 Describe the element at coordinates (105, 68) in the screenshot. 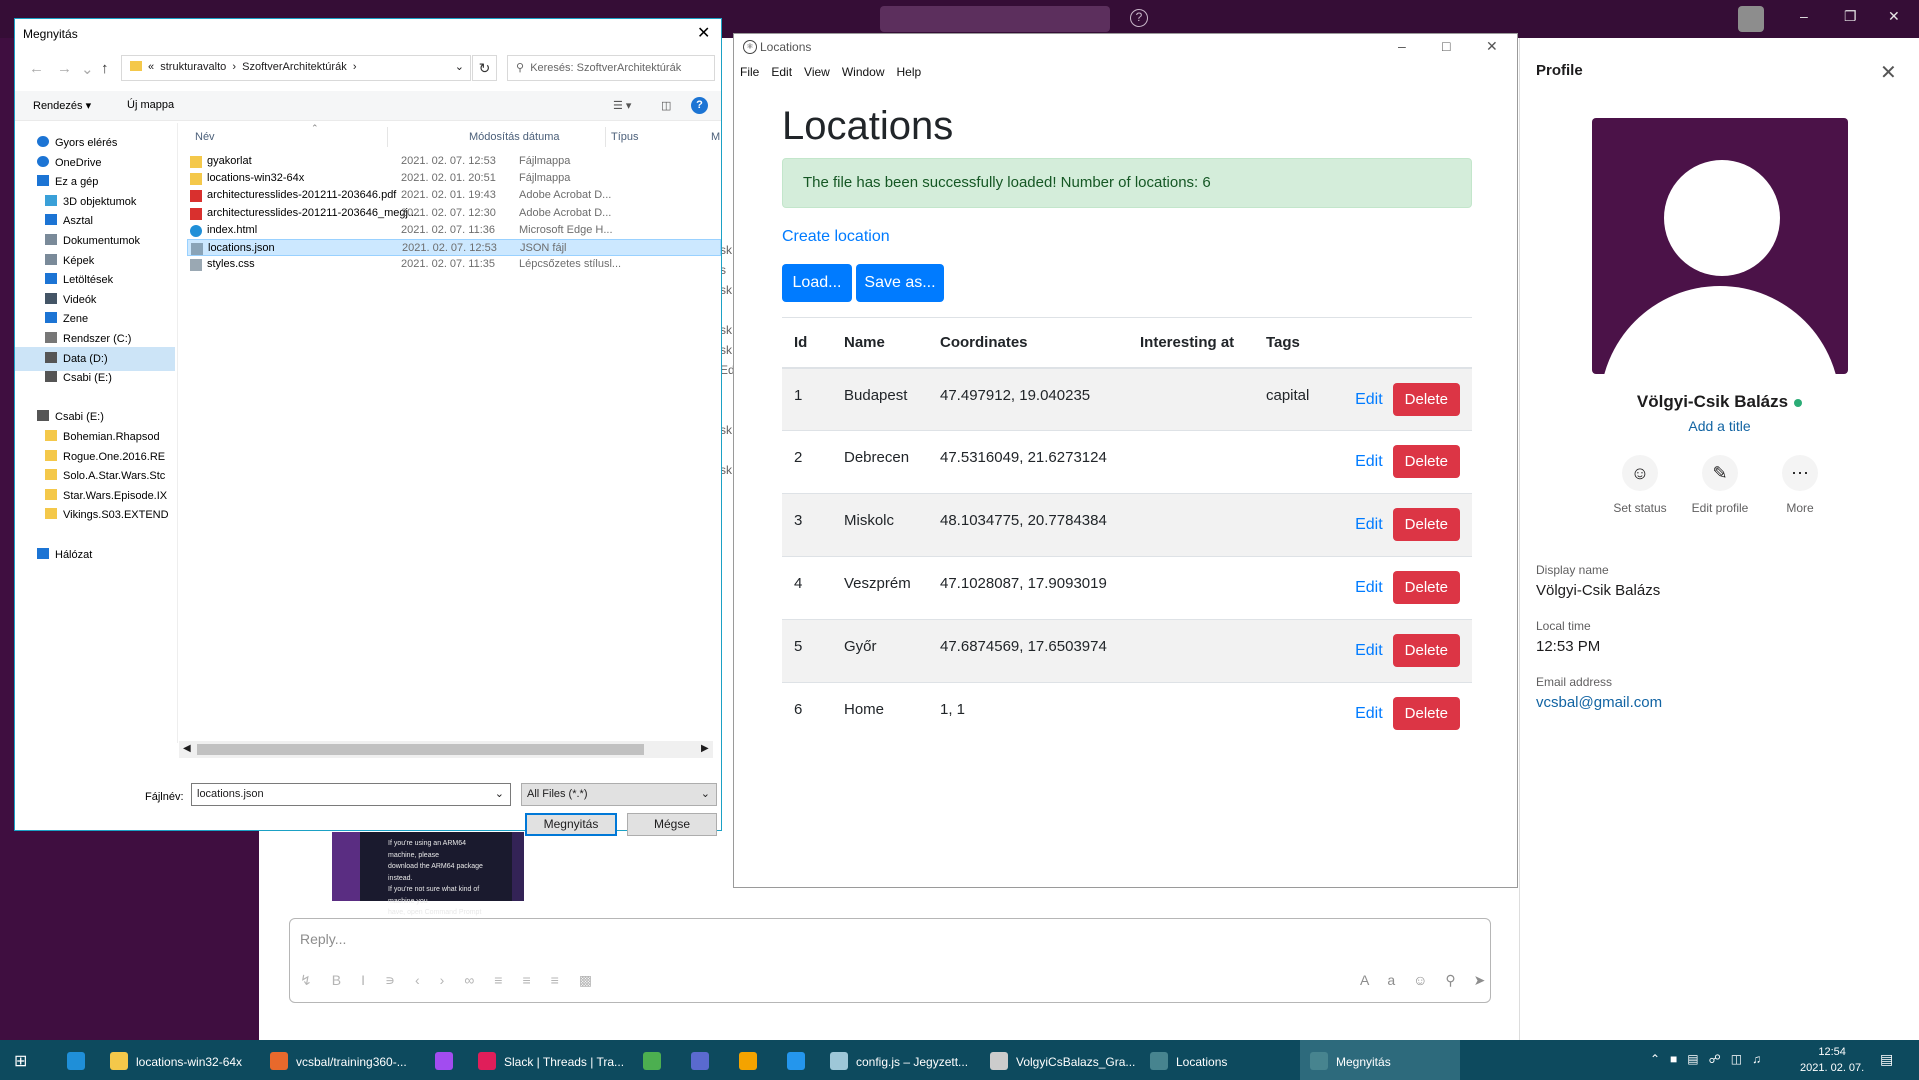

I see `up-arrow-icon: ↑` at that location.